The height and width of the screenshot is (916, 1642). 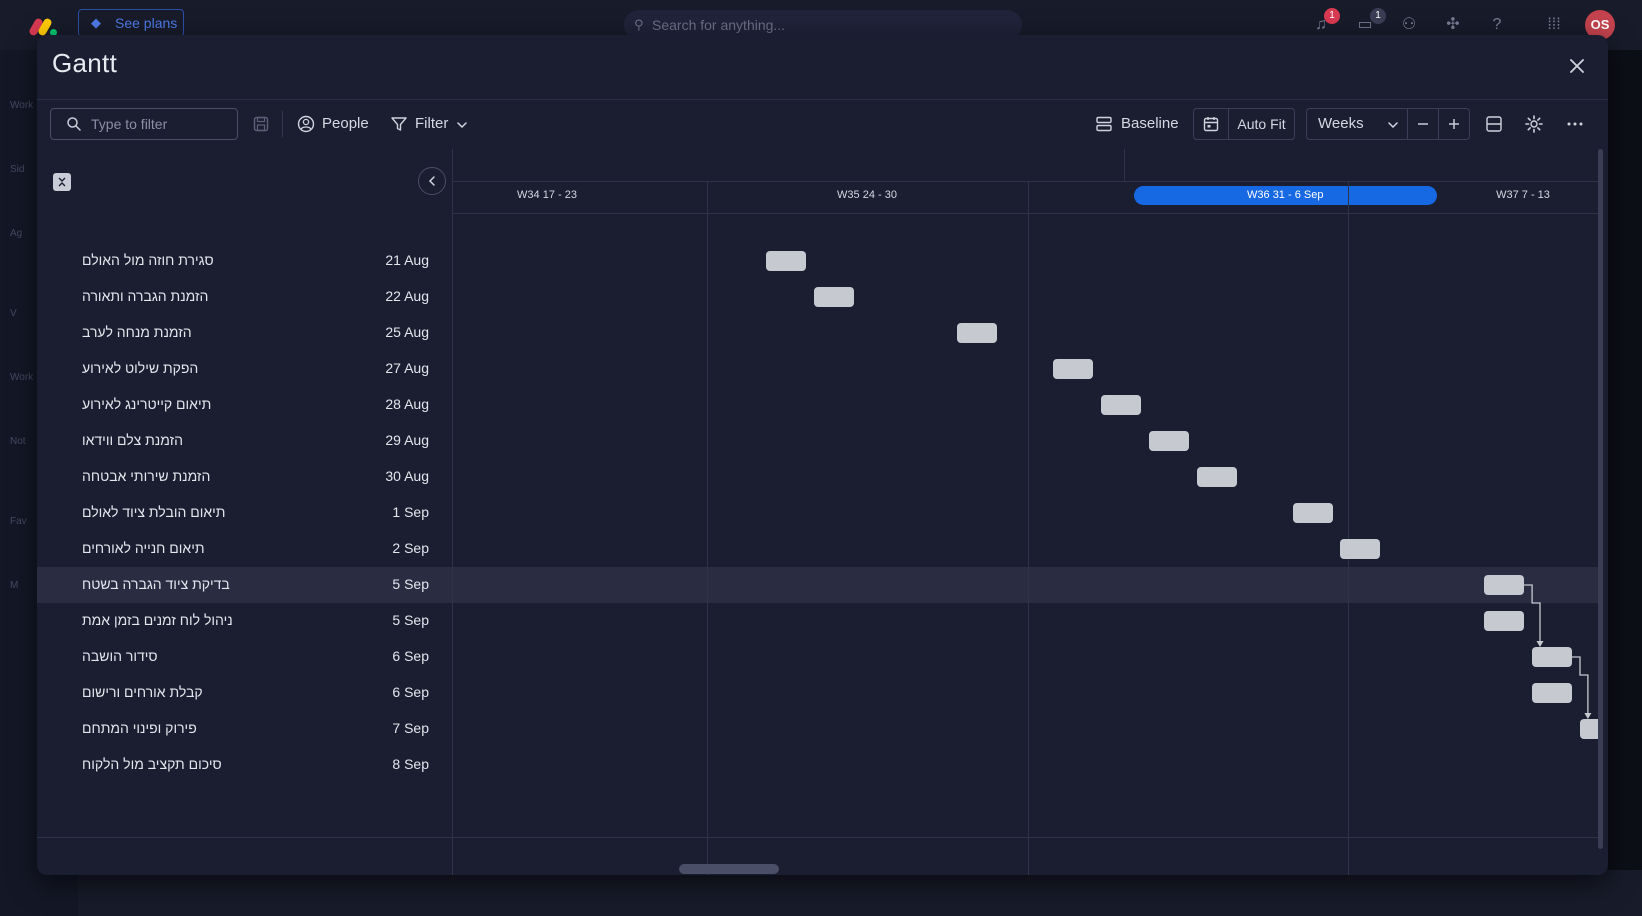 What do you see at coordinates (1554, 25) in the screenshot?
I see `grid-menu-icon: ⁞⁞⁞` at bounding box center [1554, 25].